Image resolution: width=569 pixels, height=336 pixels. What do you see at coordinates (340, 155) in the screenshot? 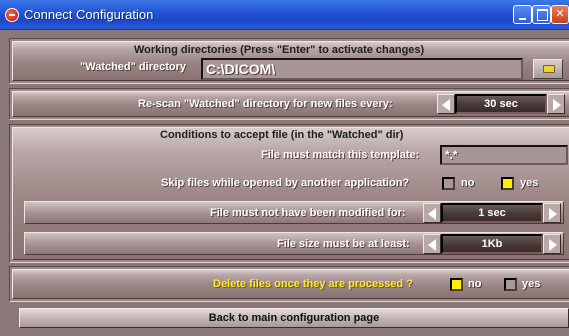
I see `template-label: File must match this template:` at bounding box center [340, 155].